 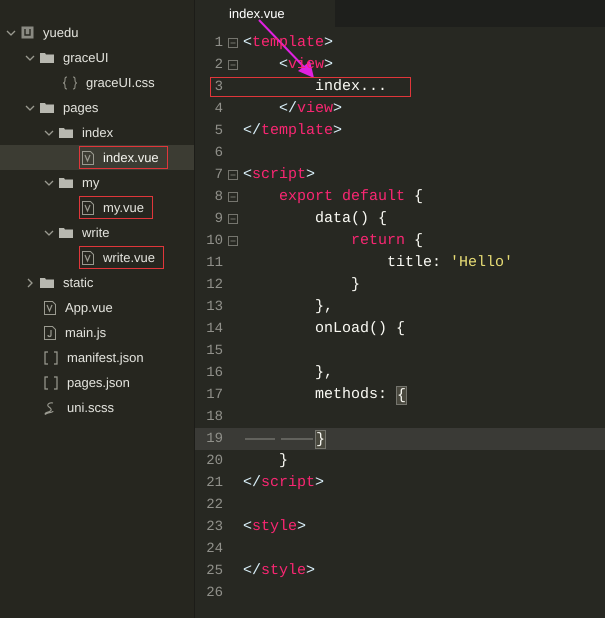 I want to click on line-number: 21, so click(x=214, y=483).